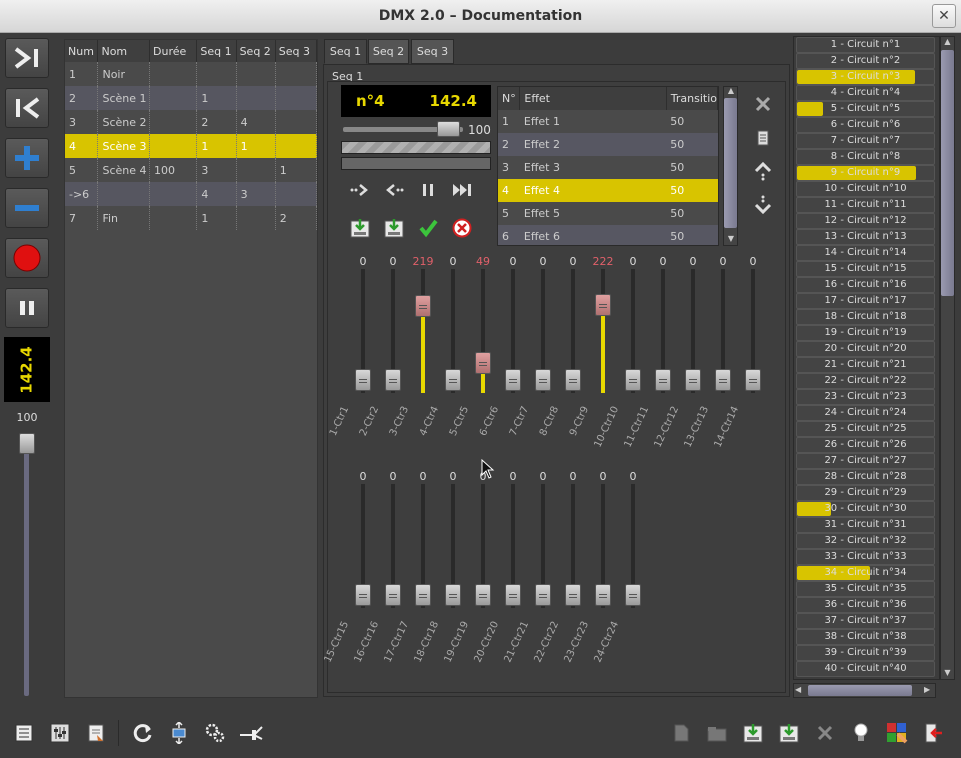 The width and height of the screenshot is (961, 758). I want to click on tab-seq-3: Seq 3, so click(432, 51).